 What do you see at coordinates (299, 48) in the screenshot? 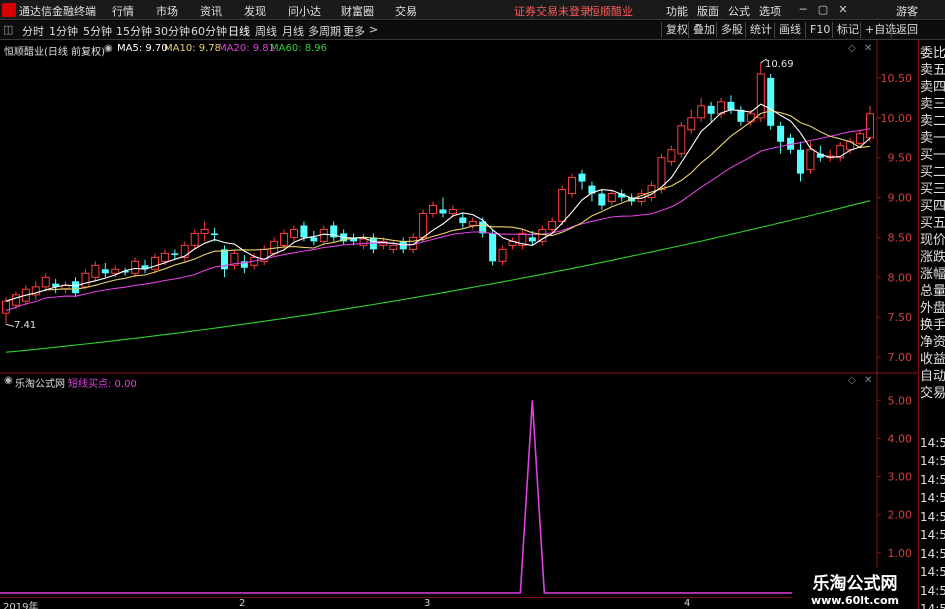
I see `ma60-label: MA60: 8.96` at bounding box center [299, 48].